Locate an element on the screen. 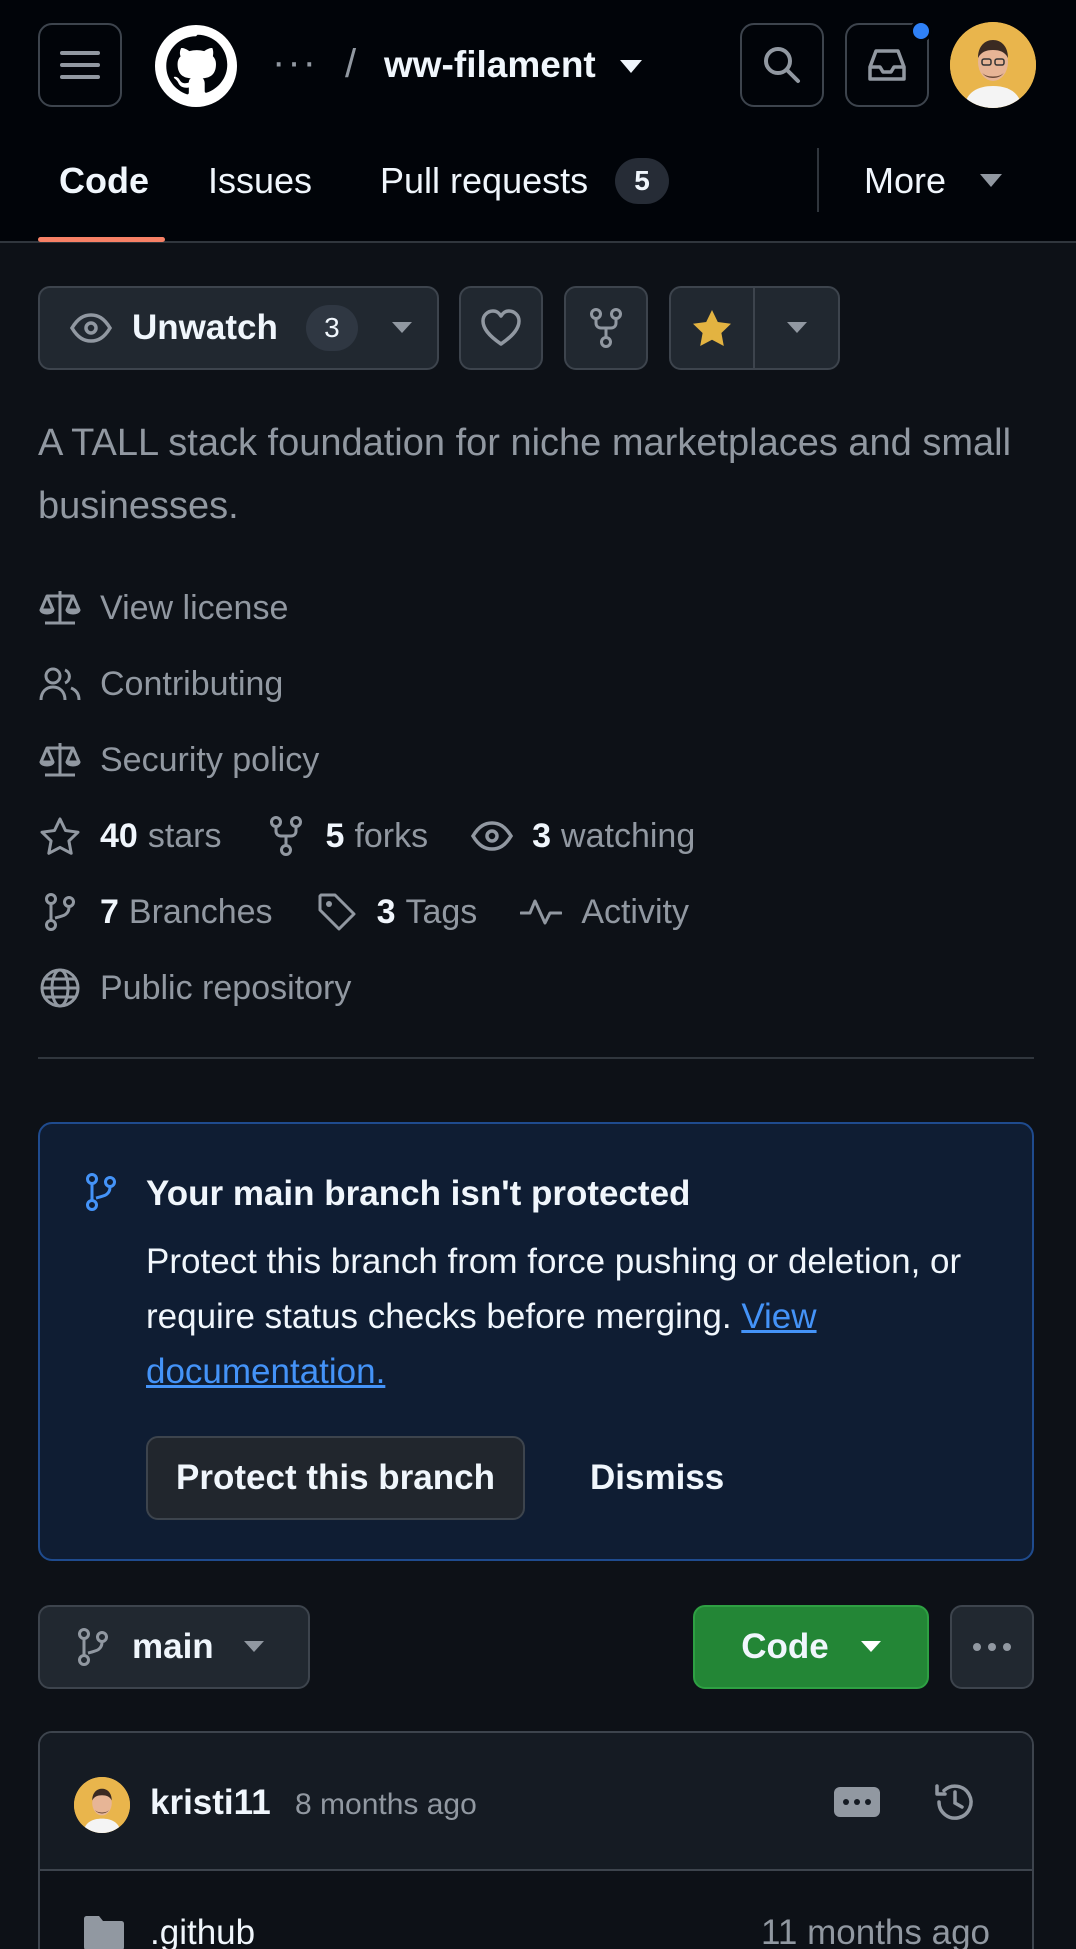 The height and width of the screenshot is (1949, 1076). branches-count: 7 is located at coordinates (109, 911).